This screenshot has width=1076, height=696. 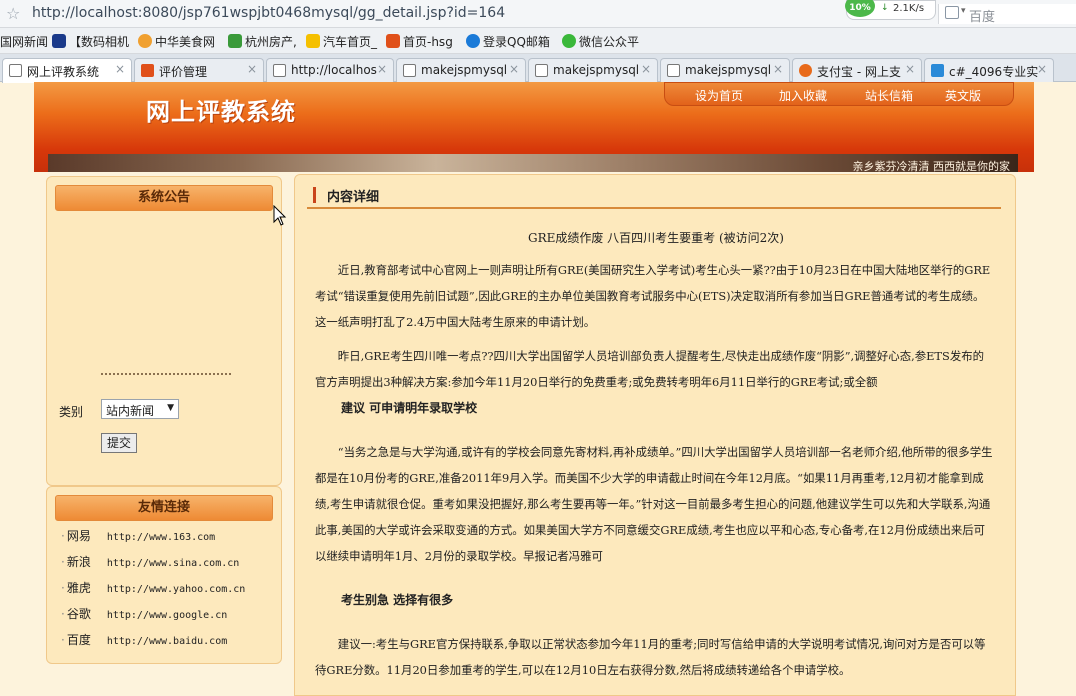 I want to click on chevron-down-icon: ▾, so click(x=963, y=11).